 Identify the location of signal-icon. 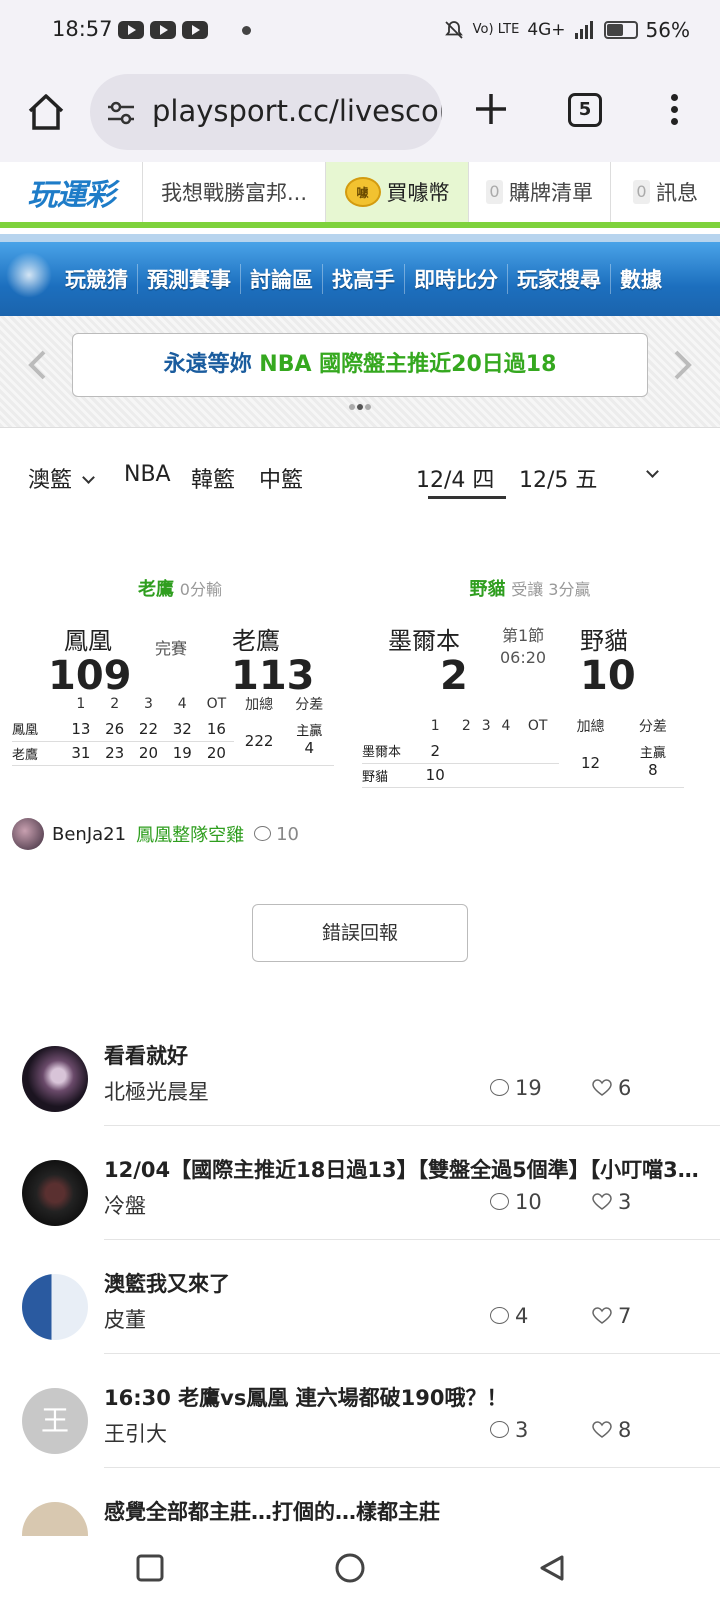
(583, 30).